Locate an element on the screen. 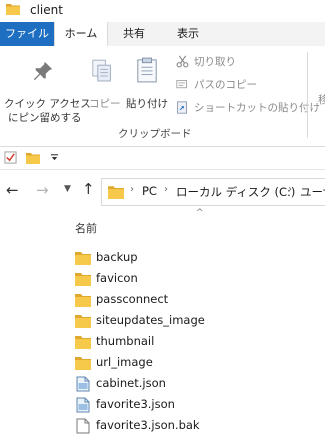  file-icon is located at coordinates (83, 426).